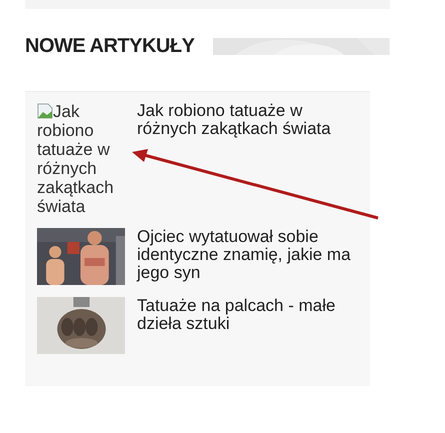 The width and height of the screenshot is (445, 433). I want to click on article-link: Tatuaże na palcach - małe dzieła sztuki, so click(249, 315).